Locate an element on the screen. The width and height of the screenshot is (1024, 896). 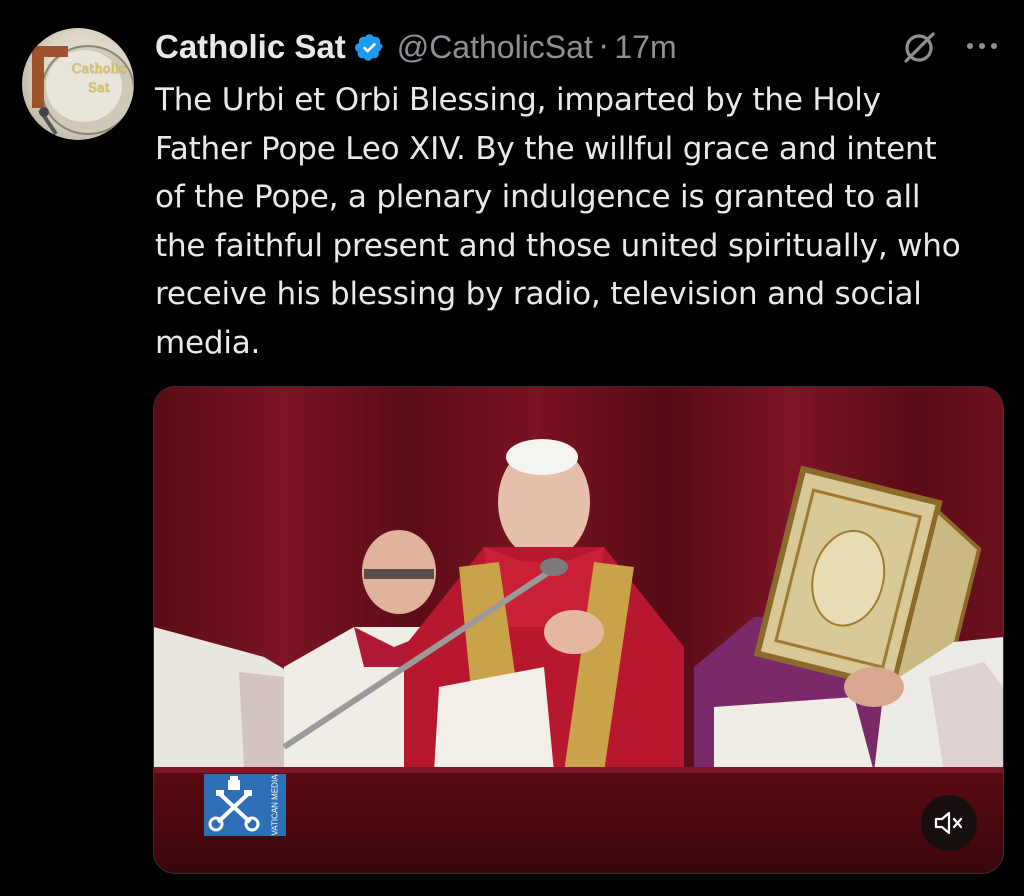
vatican-media-watermark: VATICAN MEDIA is located at coordinates (245, 805).